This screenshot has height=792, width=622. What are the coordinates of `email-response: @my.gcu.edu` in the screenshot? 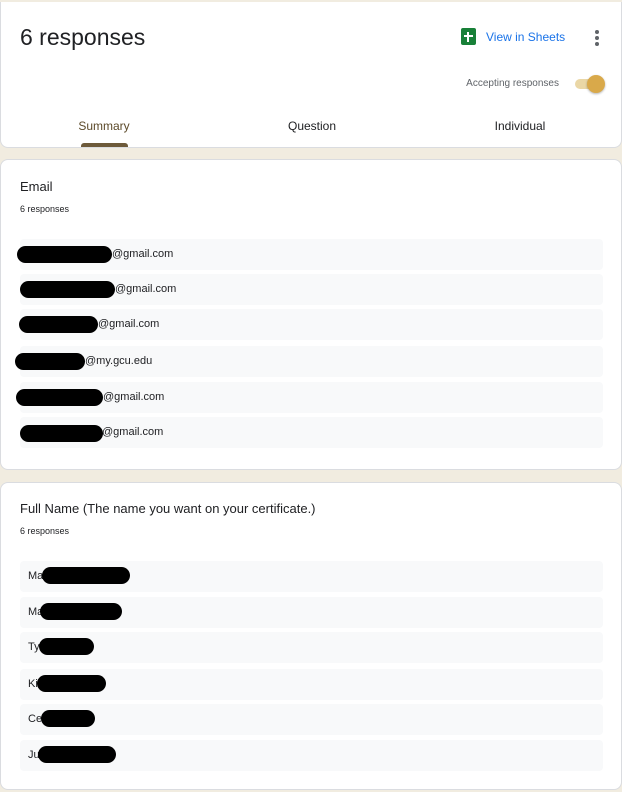 It's located at (119, 361).